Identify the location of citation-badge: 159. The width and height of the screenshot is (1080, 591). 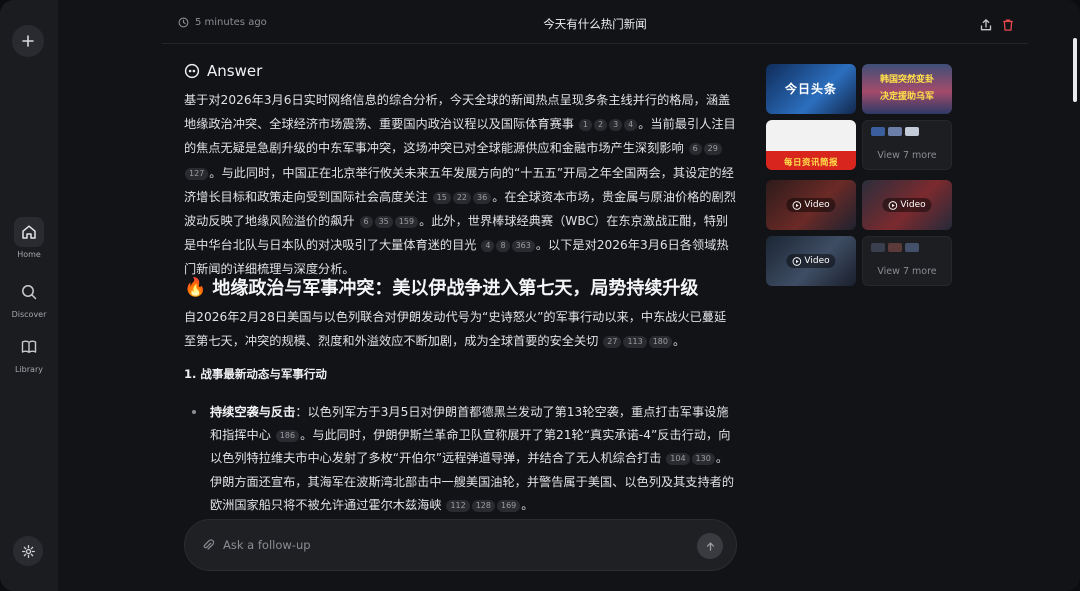
(406, 222).